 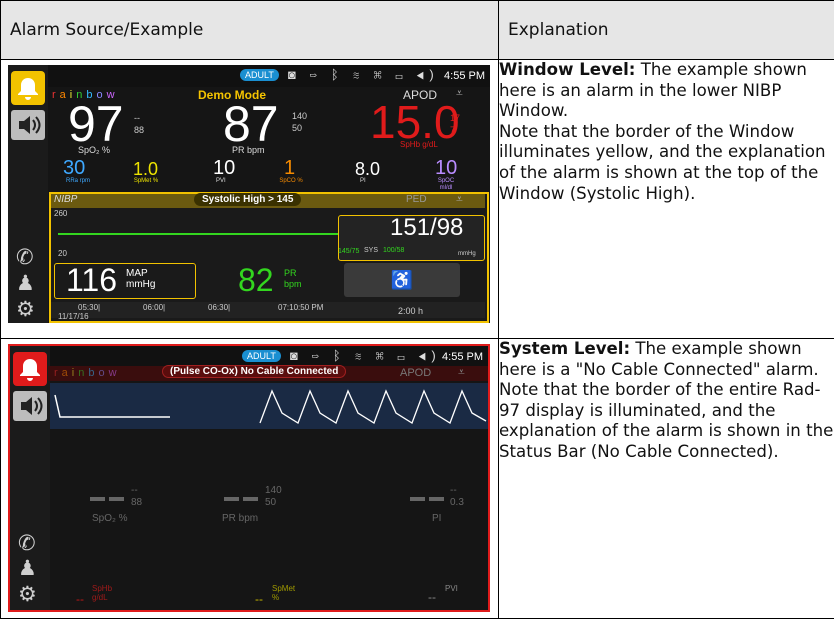 What do you see at coordinates (290, 273) in the screenshot?
I see `pr2-label: PR` at bounding box center [290, 273].